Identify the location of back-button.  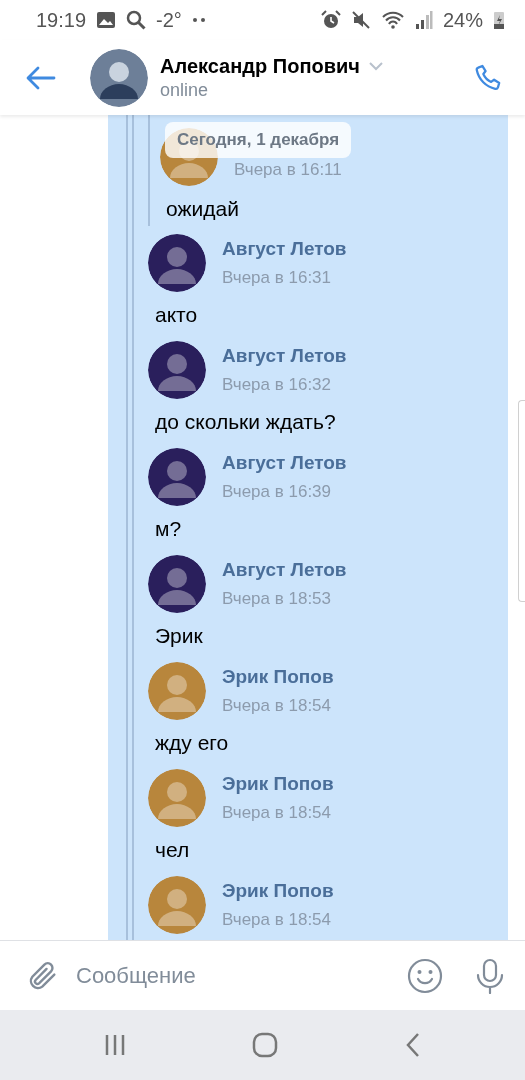
(41, 77).